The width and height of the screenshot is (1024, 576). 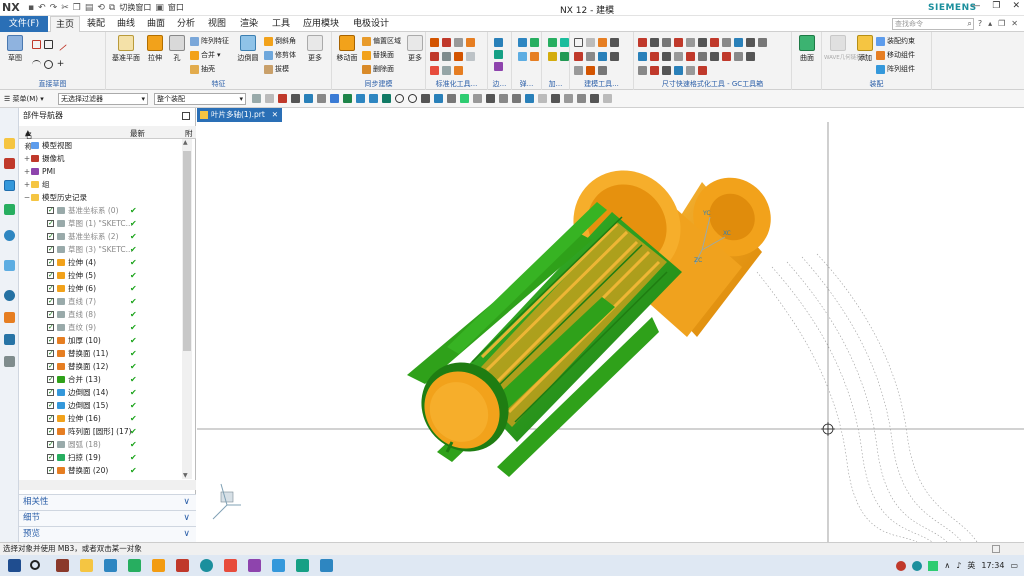 I want to click on restore-doc-icon: ❐, so click(x=1001, y=24).